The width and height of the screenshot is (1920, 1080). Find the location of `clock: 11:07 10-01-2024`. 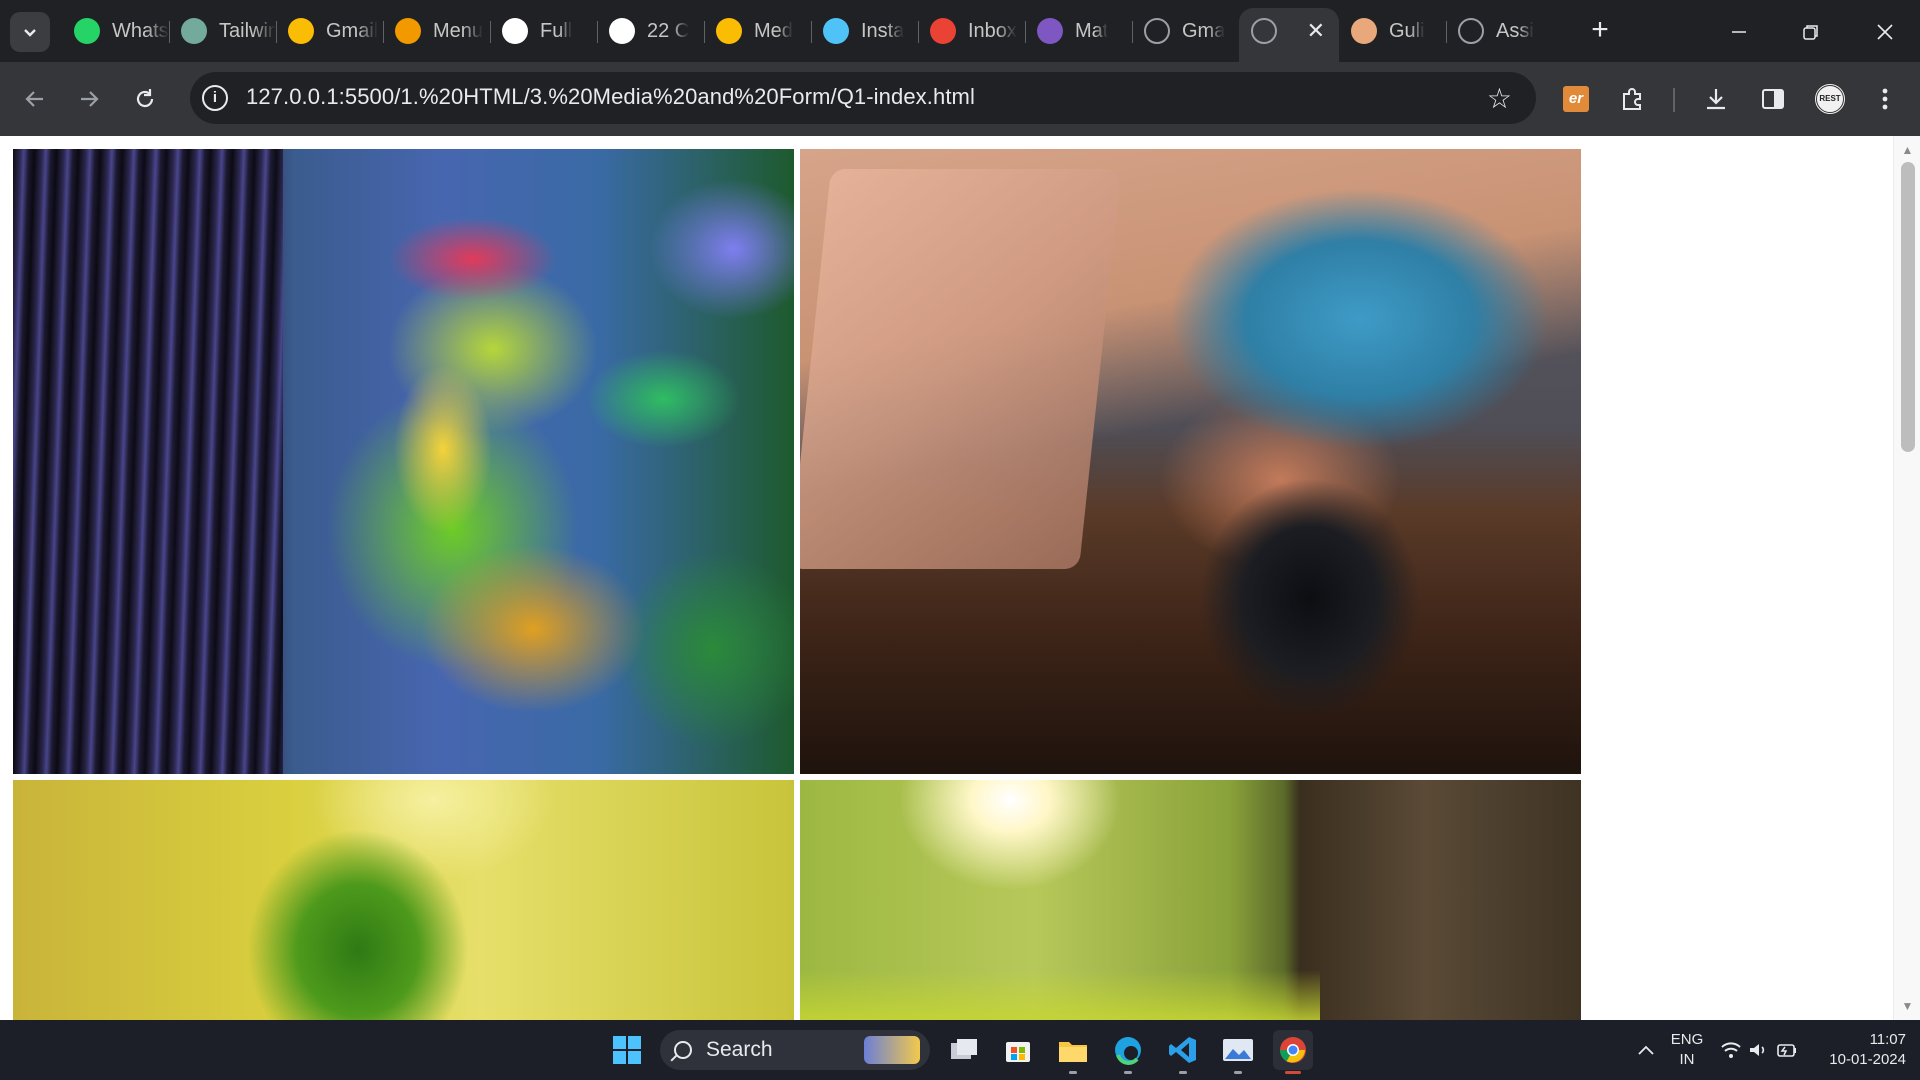

clock: 11:07 10-01-2024 is located at coordinates (1861, 1050).